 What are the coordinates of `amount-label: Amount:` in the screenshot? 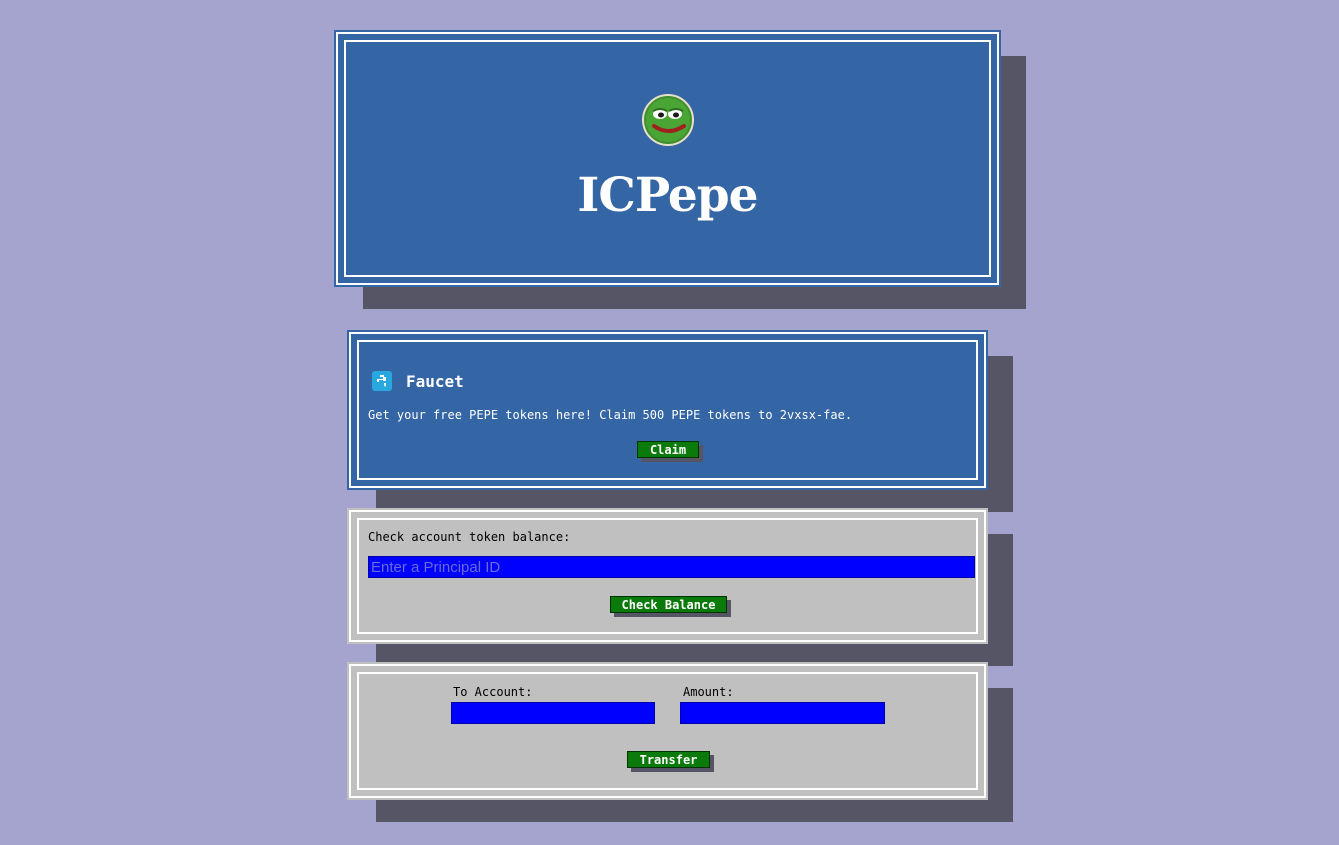 It's located at (708, 692).